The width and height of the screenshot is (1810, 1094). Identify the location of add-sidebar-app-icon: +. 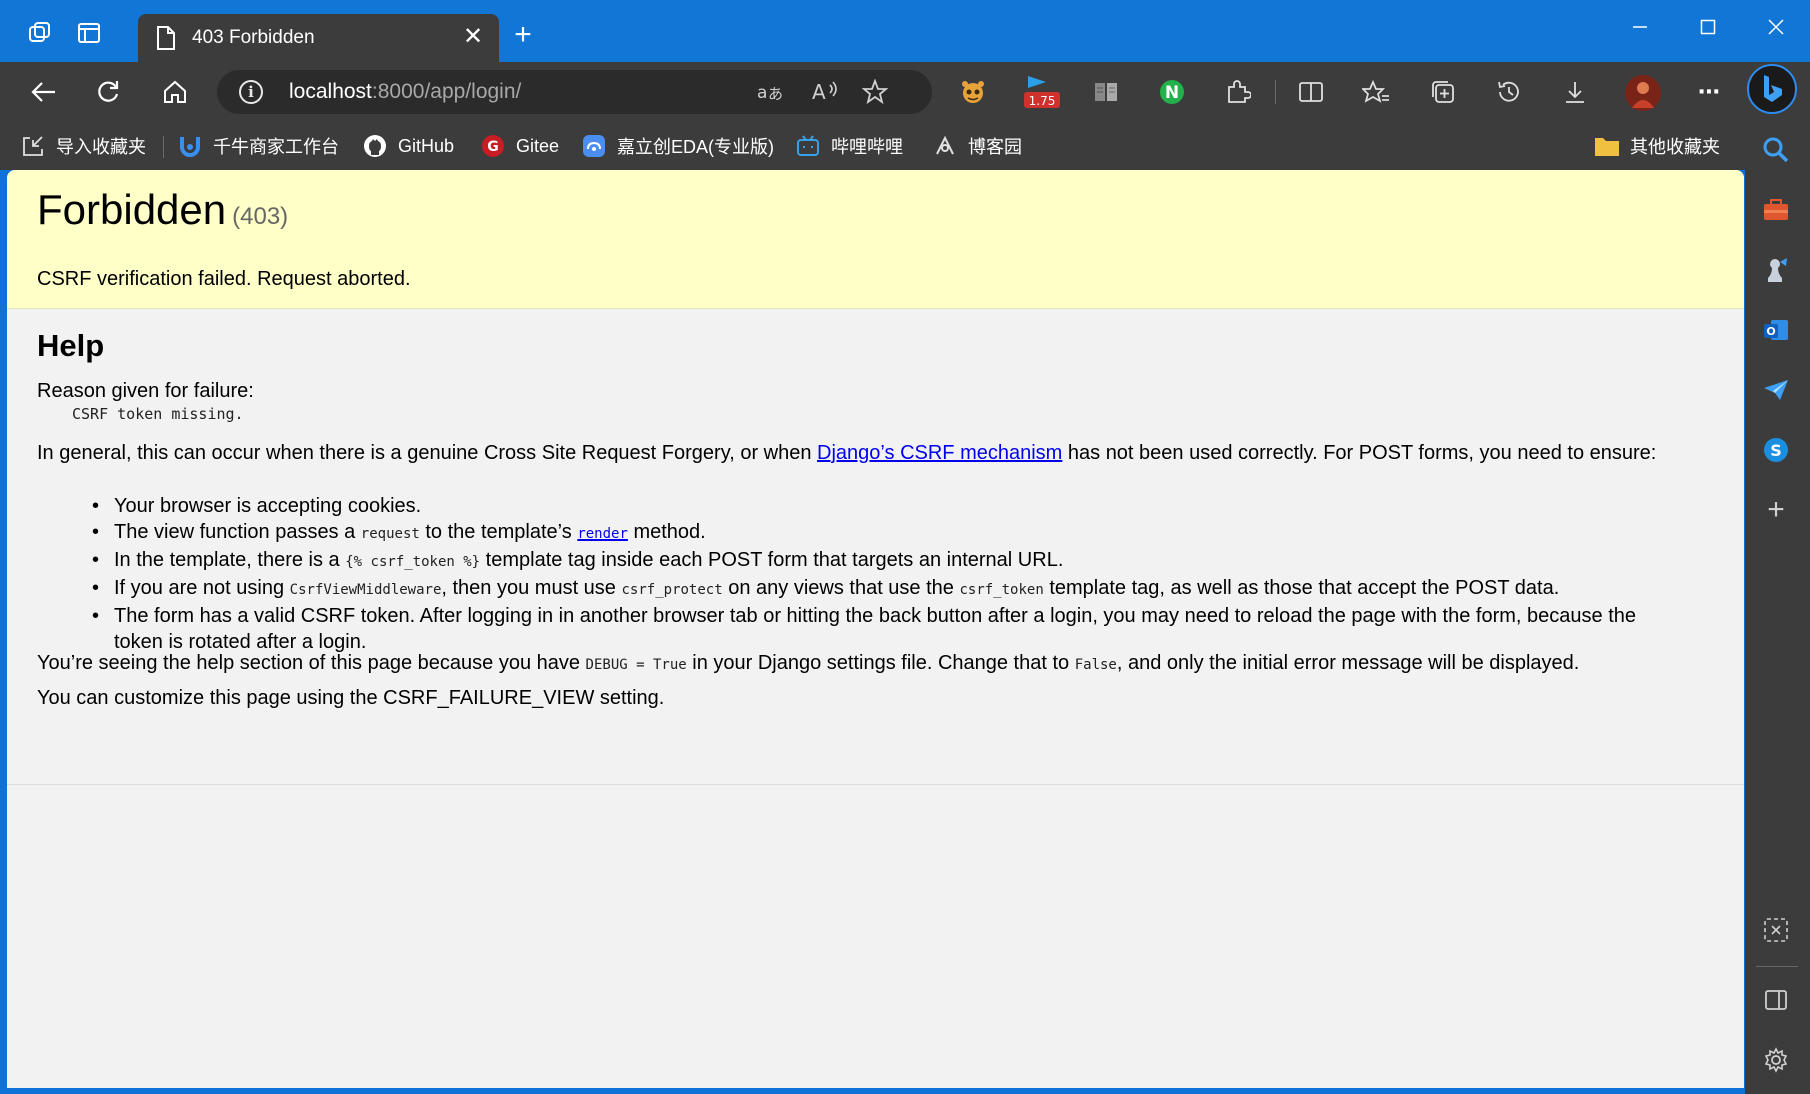
(1776, 510).